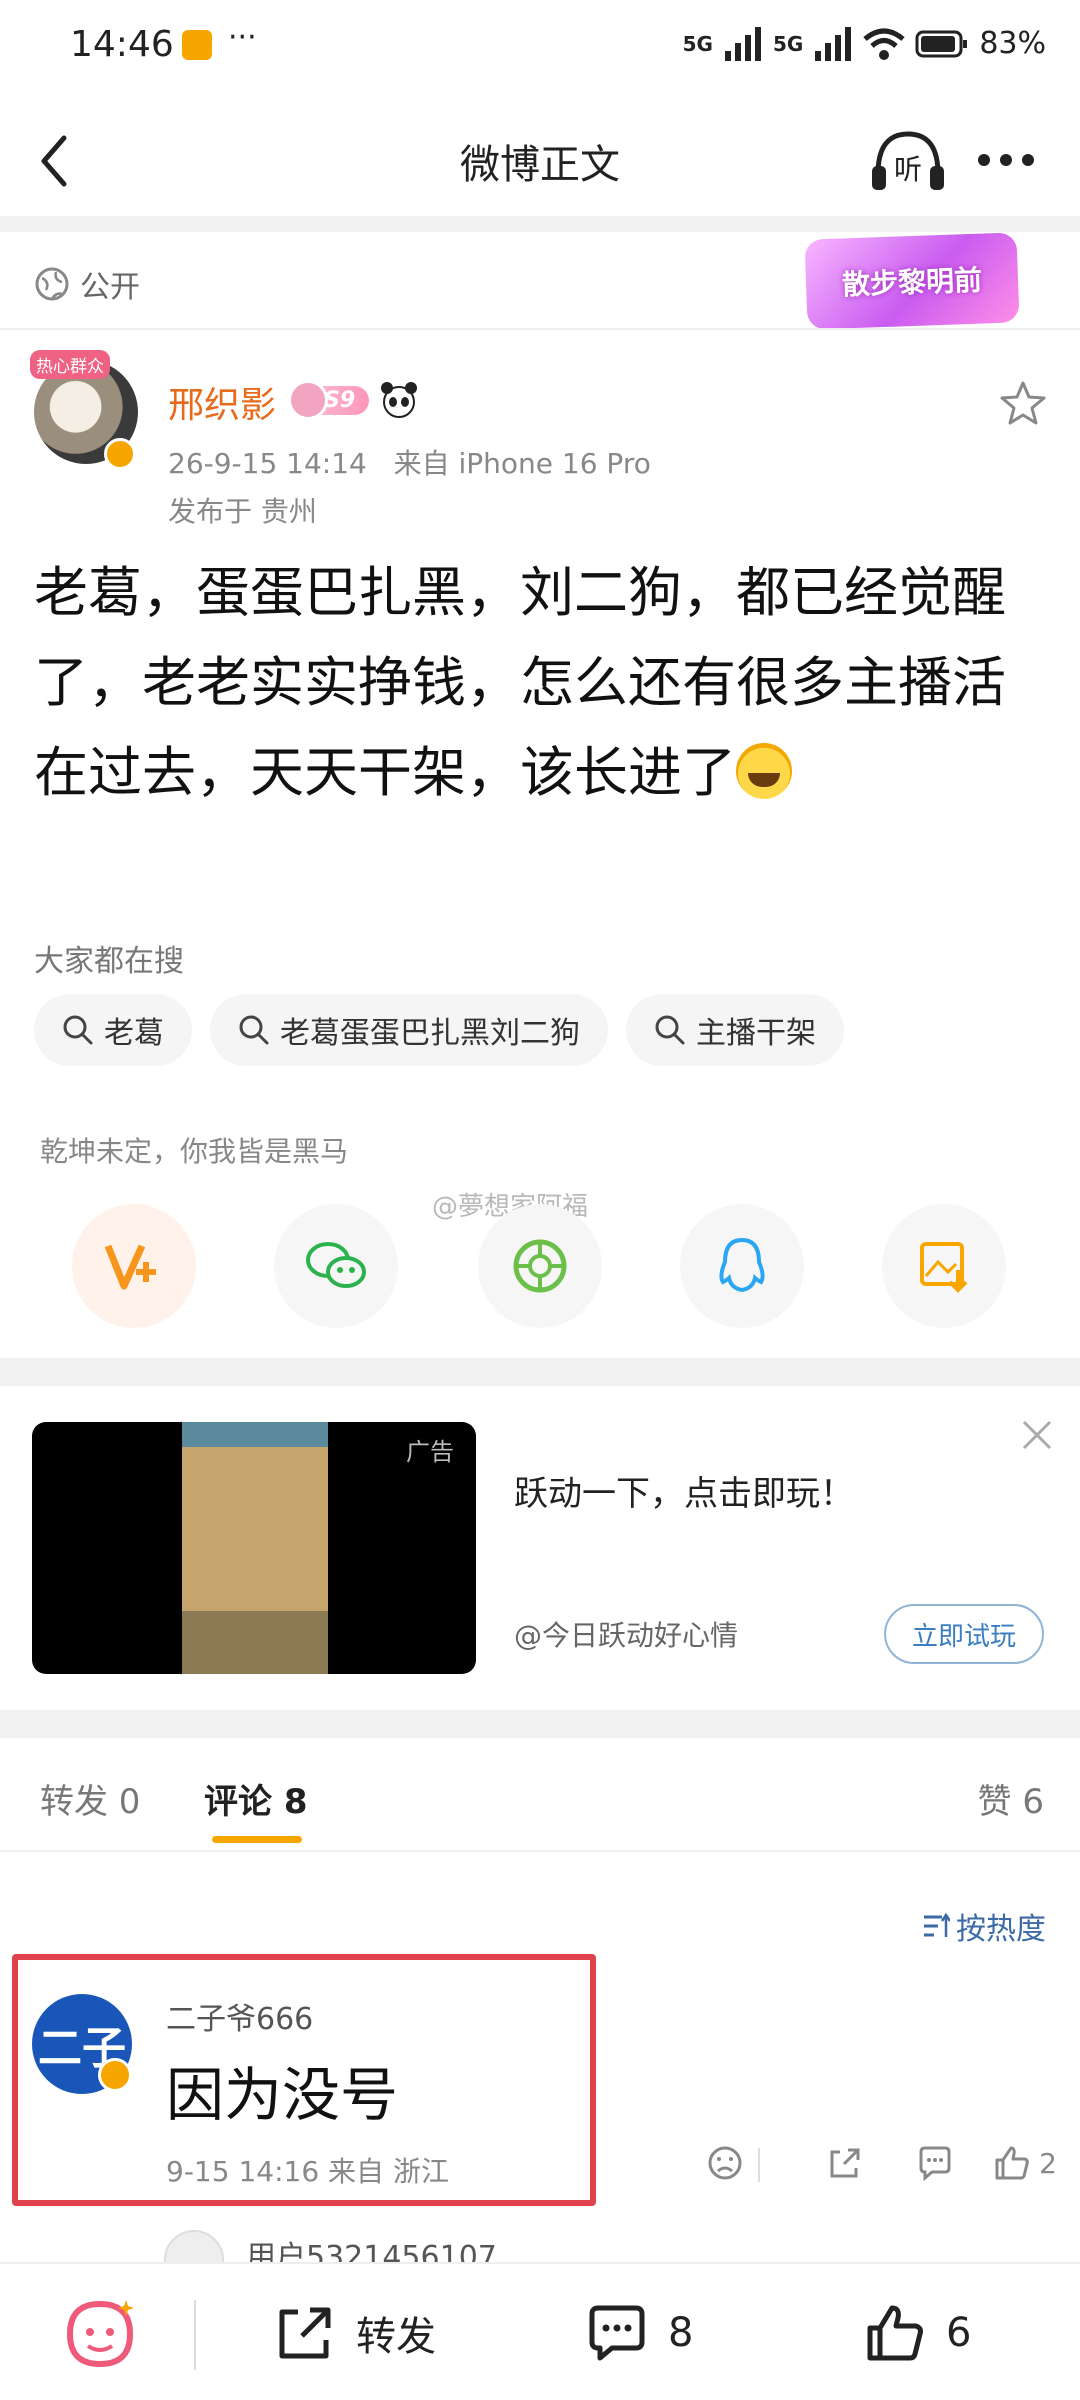 The image size is (1080, 2400). I want to click on ad-game-preview, so click(255, 1548).